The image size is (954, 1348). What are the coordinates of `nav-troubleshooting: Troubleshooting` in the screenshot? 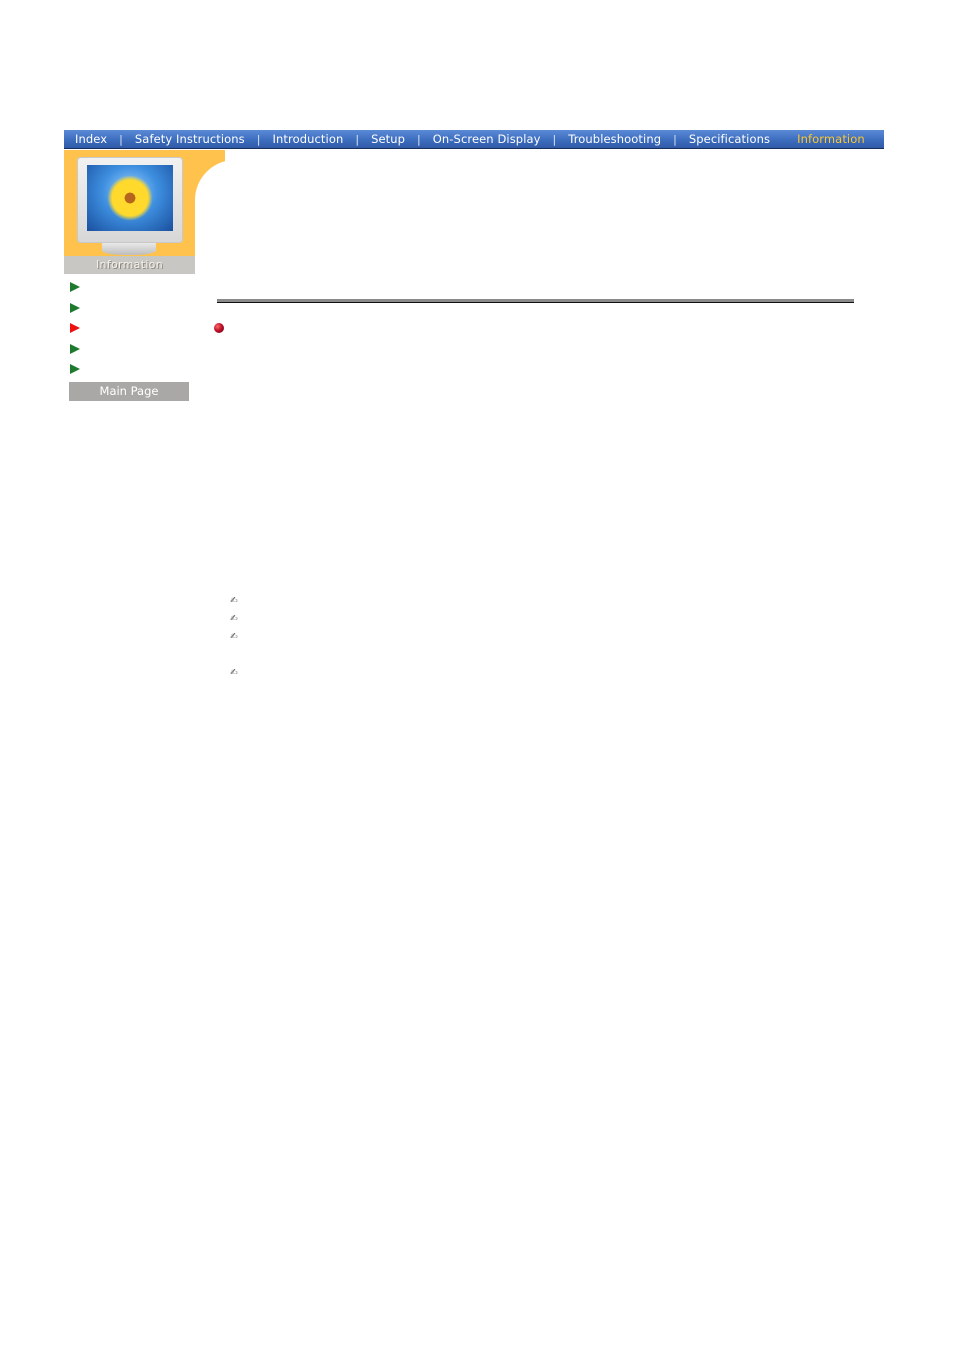 It's located at (614, 139).